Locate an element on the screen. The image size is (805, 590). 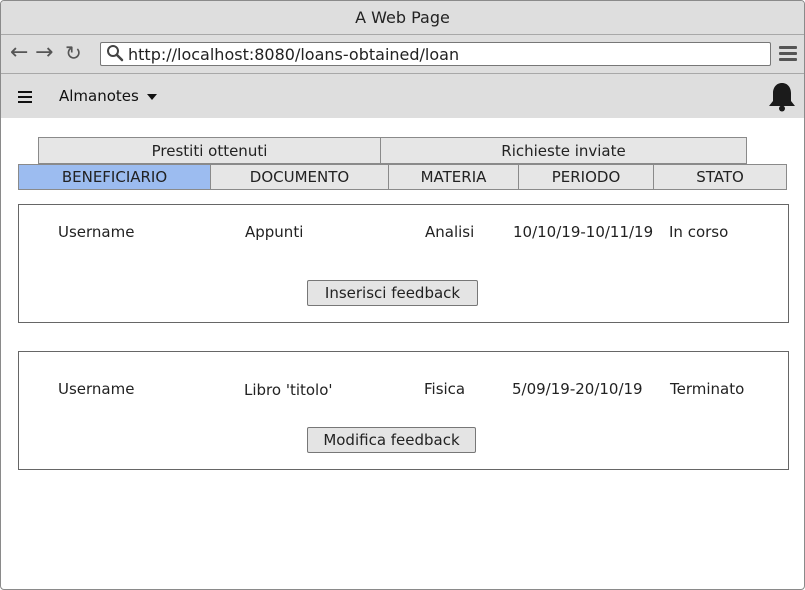
bell-icon is located at coordinates (782, 96).